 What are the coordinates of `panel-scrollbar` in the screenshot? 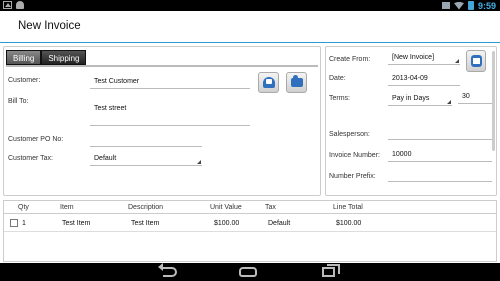 It's located at (493, 101).